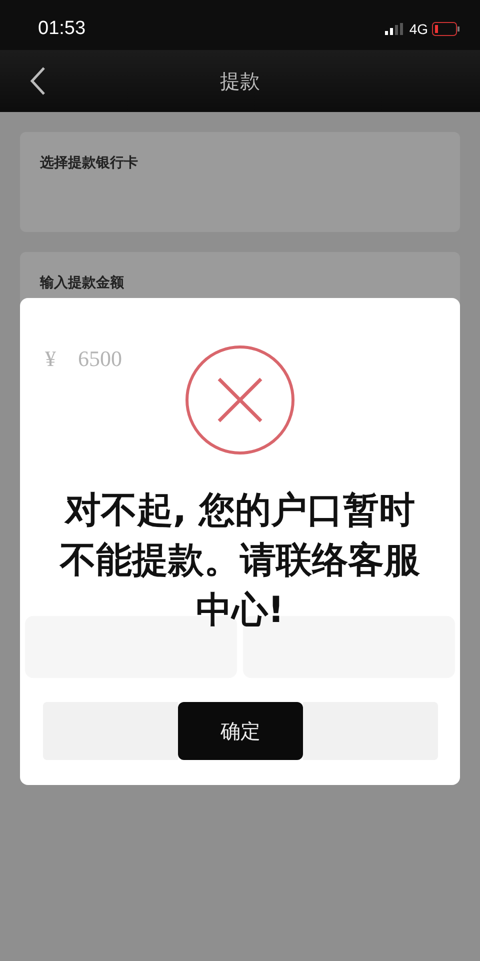  I want to click on back-icon, so click(38, 81).